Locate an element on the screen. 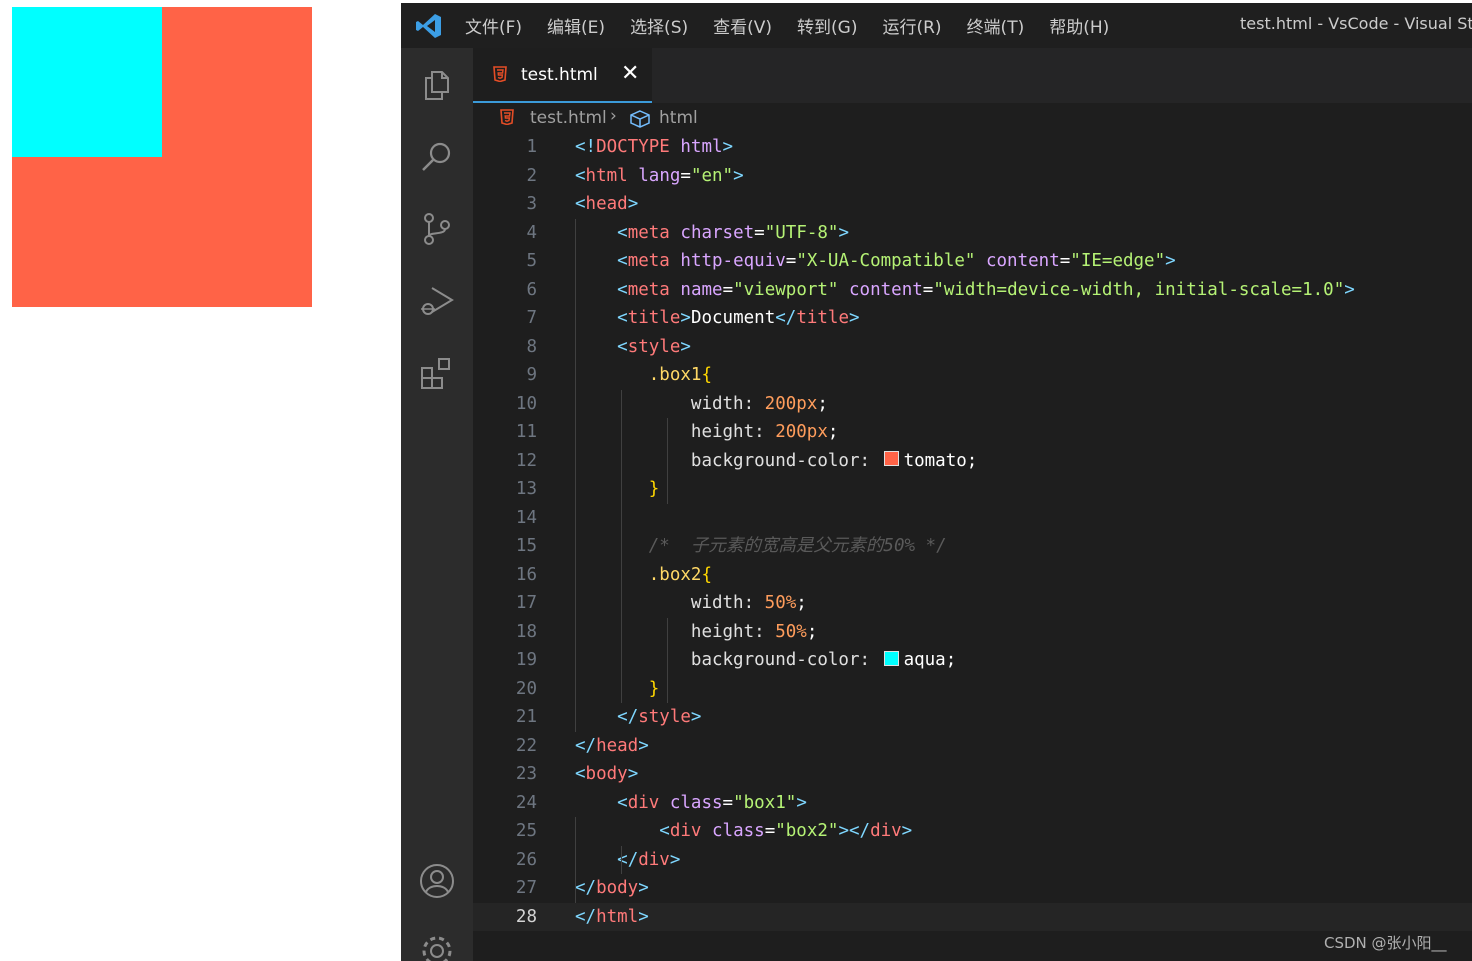 Image resolution: width=1472 pixels, height=961 pixels. code-token: "X-UA-Compatible" is located at coordinates (886, 261).